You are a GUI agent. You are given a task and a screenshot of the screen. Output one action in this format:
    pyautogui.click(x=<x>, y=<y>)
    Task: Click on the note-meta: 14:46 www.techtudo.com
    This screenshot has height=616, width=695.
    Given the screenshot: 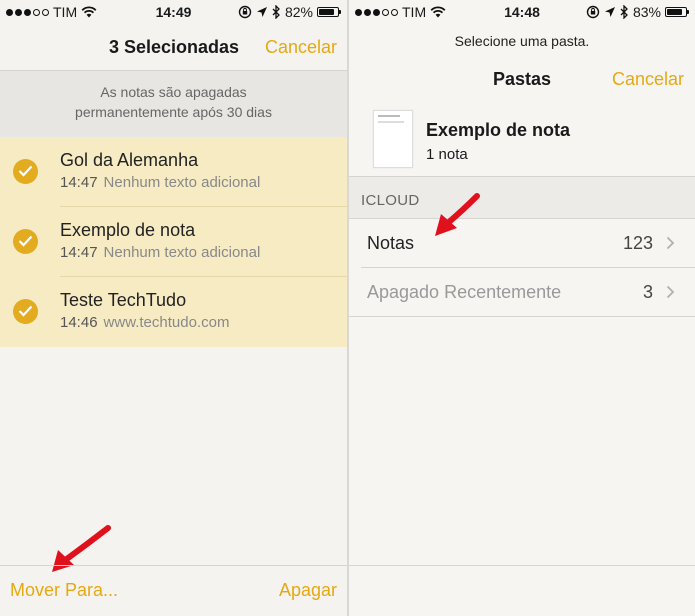 What is the action you would take?
    pyautogui.click(x=144, y=322)
    